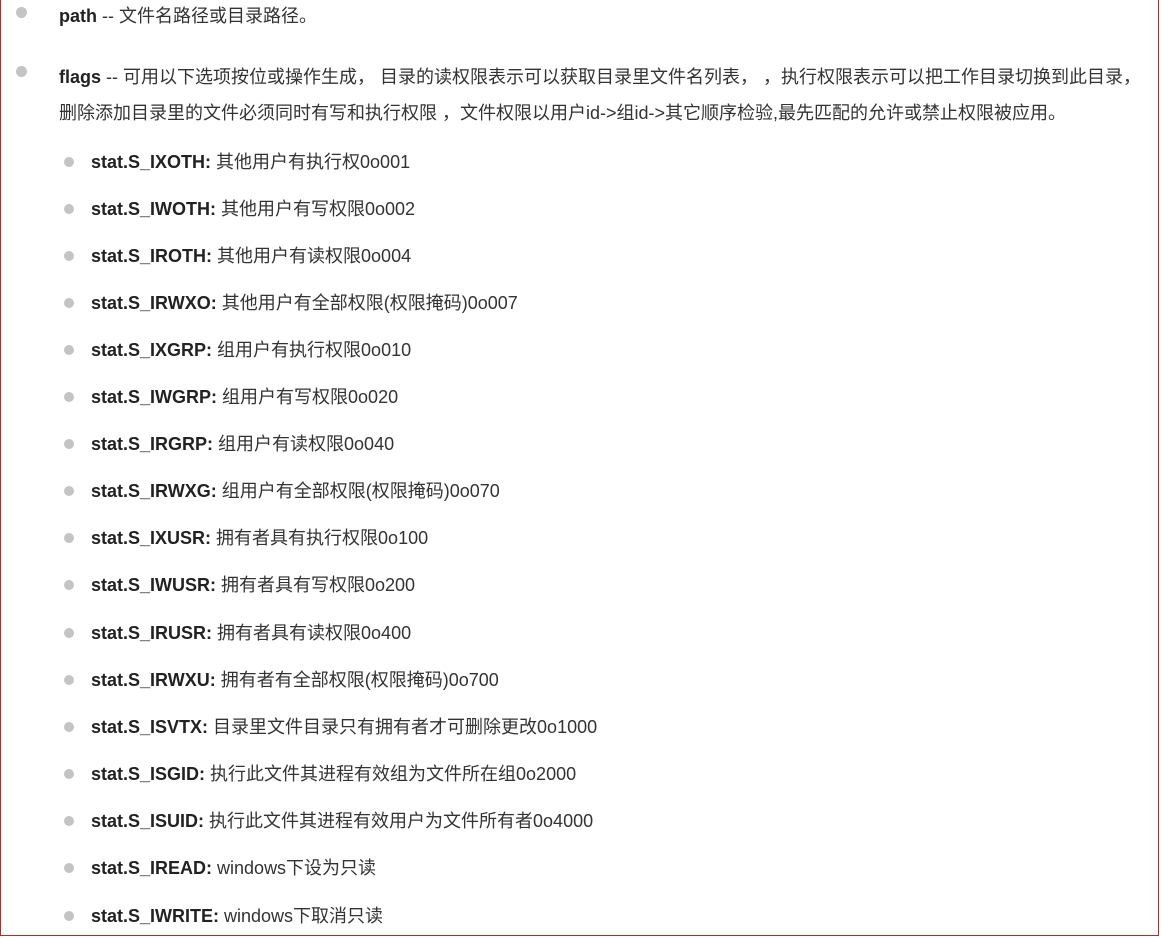  I want to click on flag-description: 其他用户有执行权0o001, so click(311, 162).